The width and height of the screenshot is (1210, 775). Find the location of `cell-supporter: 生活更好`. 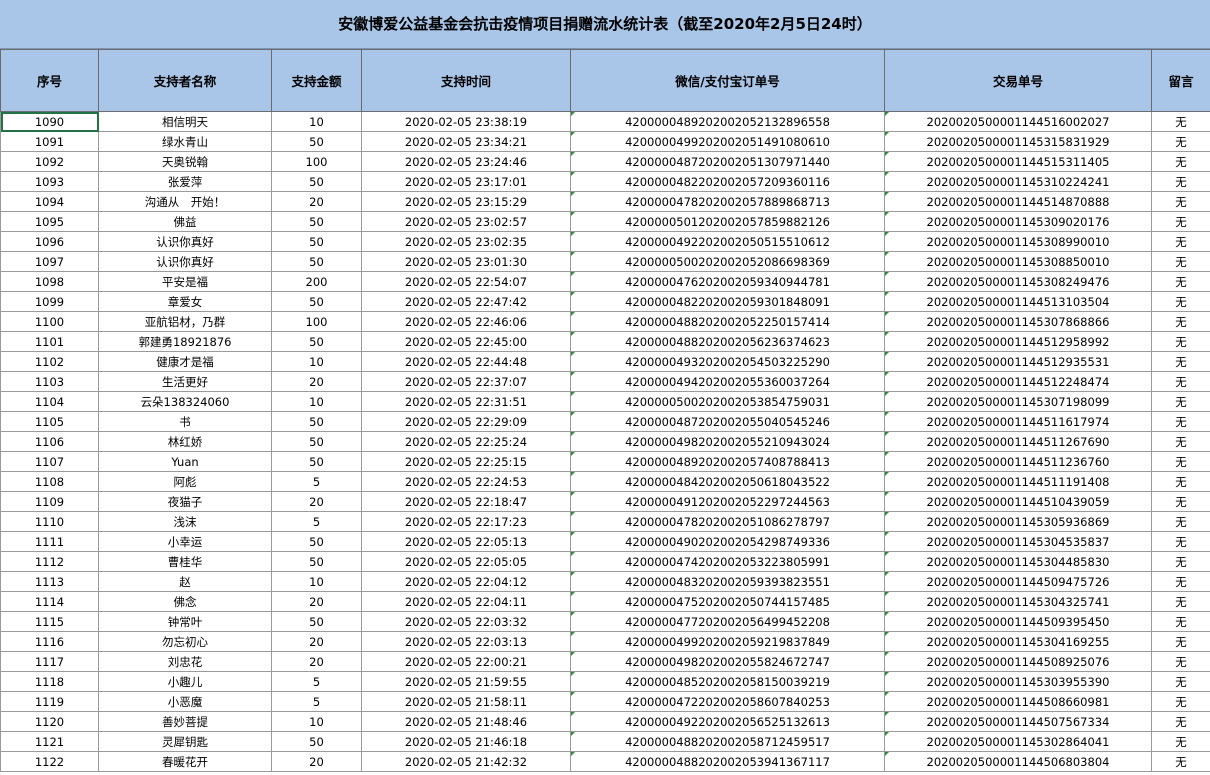

cell-supporter: 生活更好 is located at coordinates (185, 381).